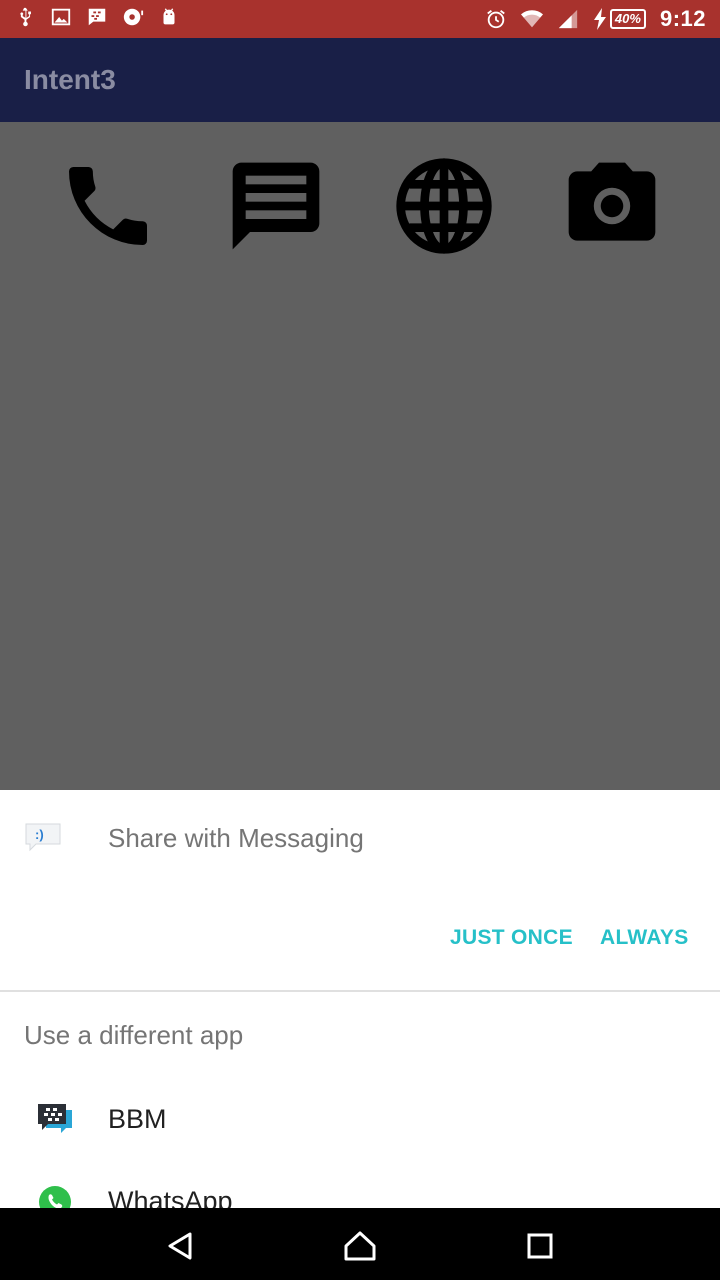 The height and width of the screenshot is (1280, 720). Describe the element at coordinates (360, 1120) in the screenshot. I see `app-option-bbm: BBM` at that location.